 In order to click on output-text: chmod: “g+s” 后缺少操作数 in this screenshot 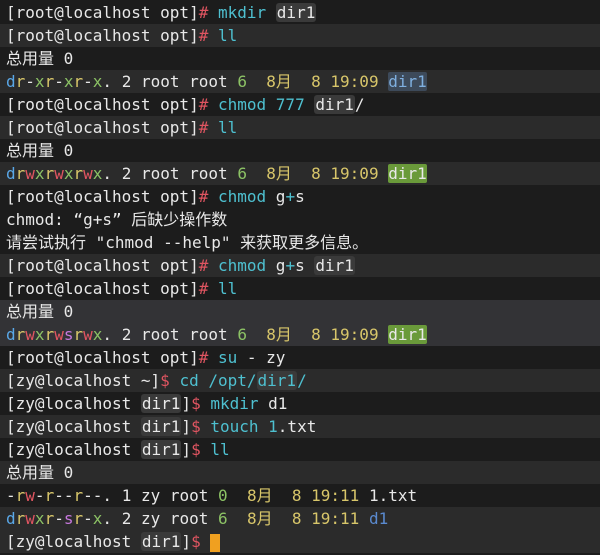, I will do `click(117, 219)`.